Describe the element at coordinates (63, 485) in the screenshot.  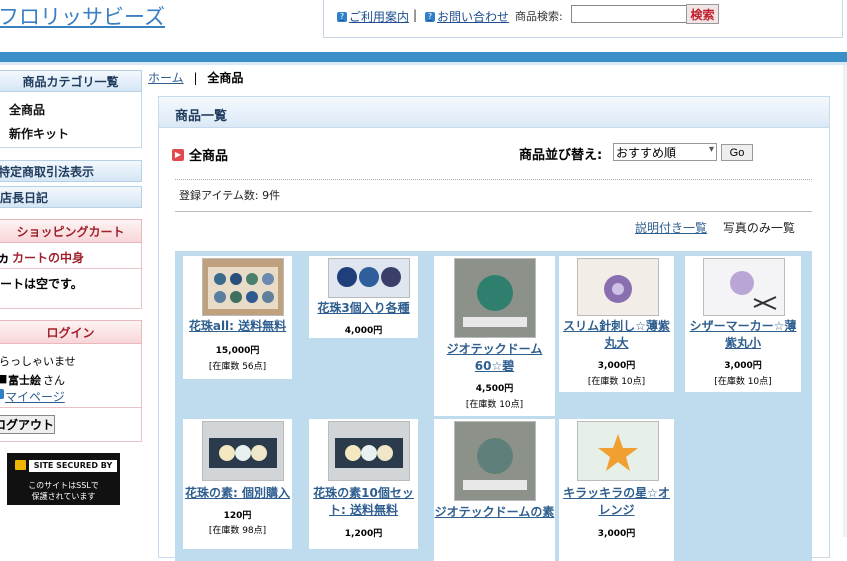
I see `ssl-line1: このサイトはSSLで` at that location.